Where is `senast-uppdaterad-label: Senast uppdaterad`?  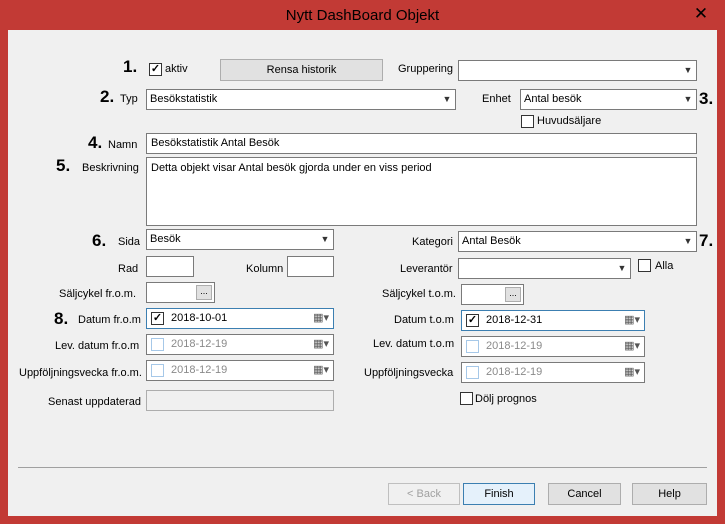
senast-uppdaterad-label: Senast uppdaterad is located at coordinates (94, 402).